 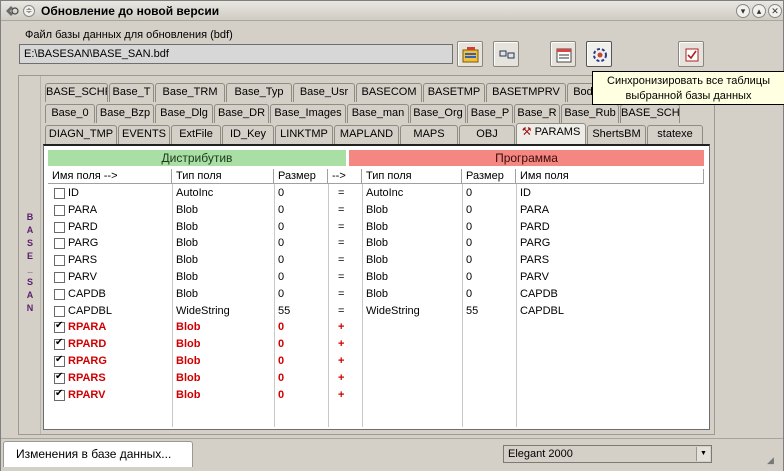 I want to click on tab-base-p: Base_P, so click(x=490, y=113).